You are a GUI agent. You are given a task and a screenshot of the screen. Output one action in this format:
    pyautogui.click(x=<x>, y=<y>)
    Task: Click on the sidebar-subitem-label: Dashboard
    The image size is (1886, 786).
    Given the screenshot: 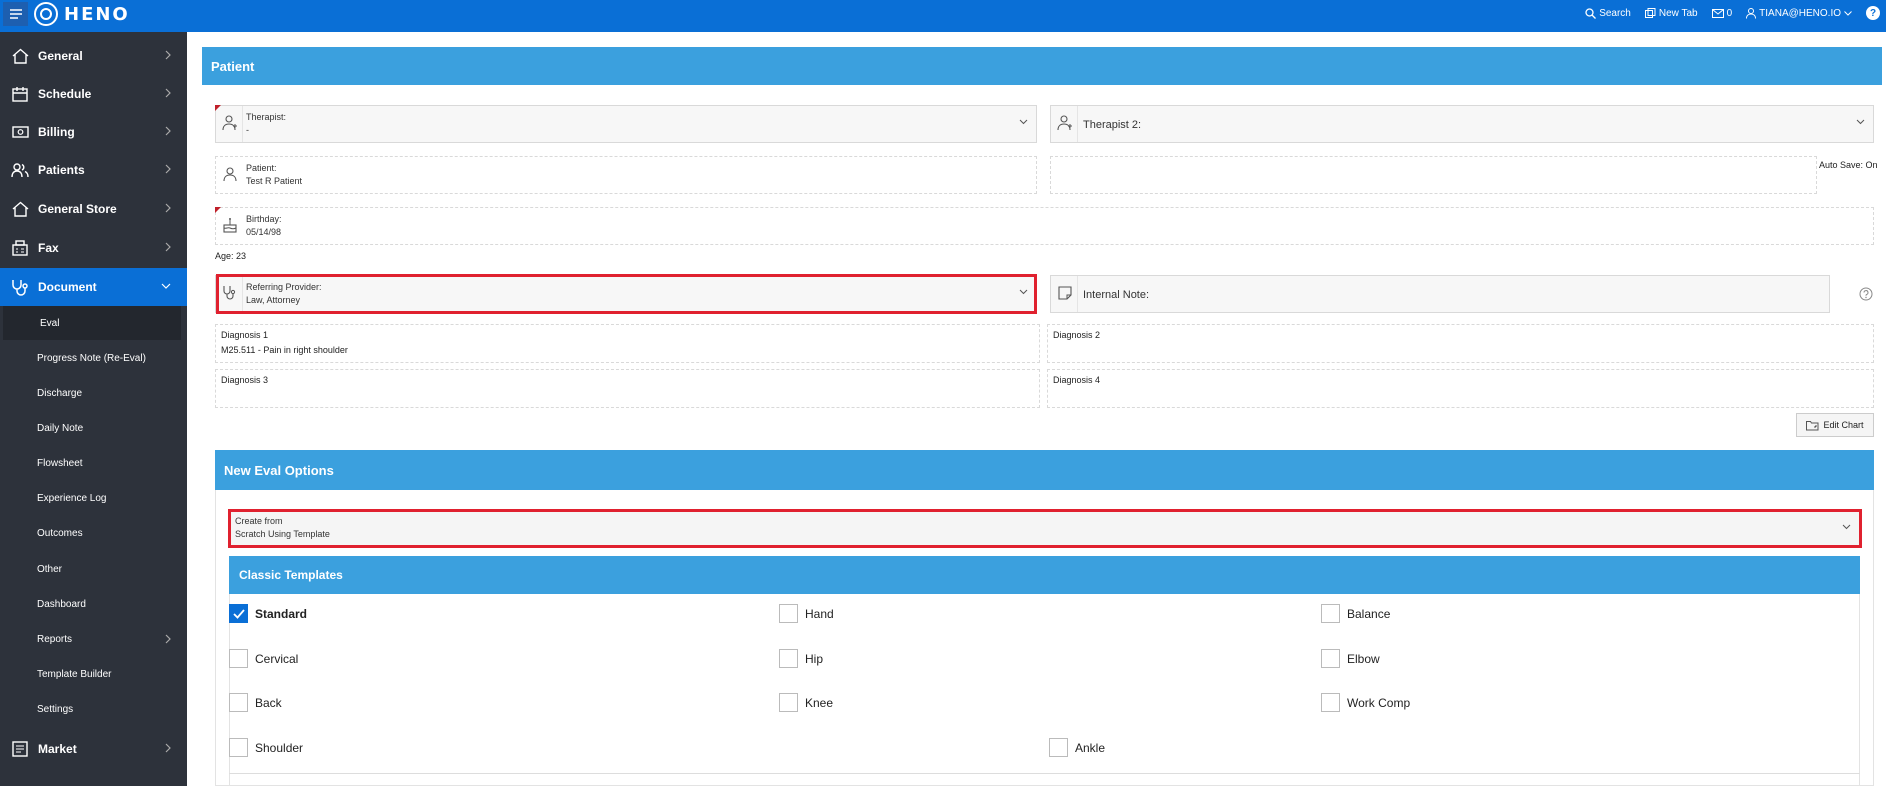 What is the action you would take?
    pyautogui.click(x=61, y=604)
    